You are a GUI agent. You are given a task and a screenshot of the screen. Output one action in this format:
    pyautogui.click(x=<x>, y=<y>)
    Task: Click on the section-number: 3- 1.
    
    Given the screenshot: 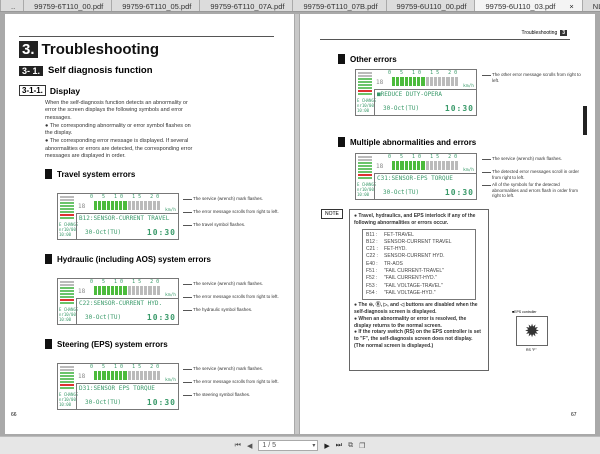 What is the action you would take?
    pyautogui.click(x=31, y=70)
    